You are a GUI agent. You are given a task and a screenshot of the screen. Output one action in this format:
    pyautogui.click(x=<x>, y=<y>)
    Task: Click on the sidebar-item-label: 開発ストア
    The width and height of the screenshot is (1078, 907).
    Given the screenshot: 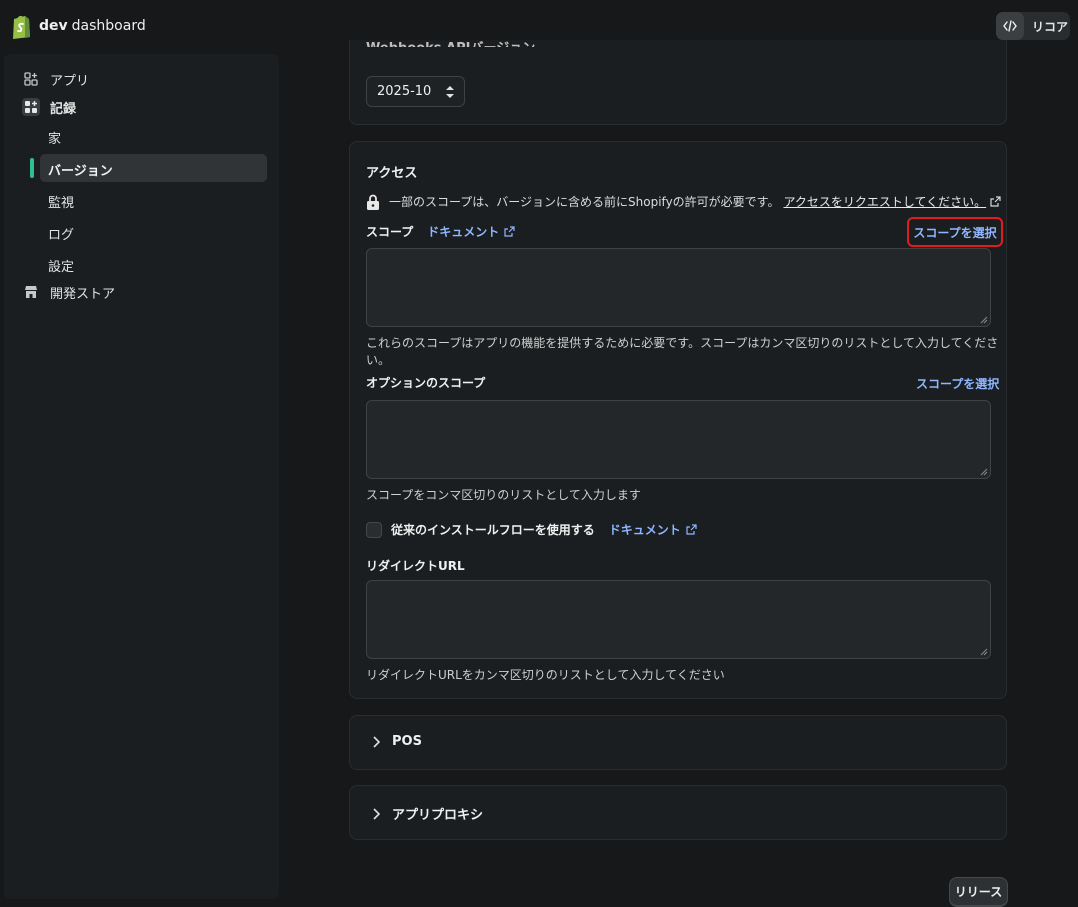 What is the action you would take?
    pyautogui.click(x=83, y=294)
    